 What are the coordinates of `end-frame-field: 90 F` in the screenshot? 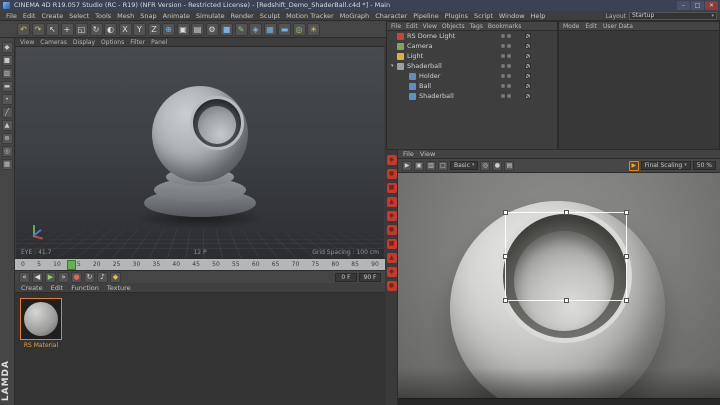 It's located at (370, 277).